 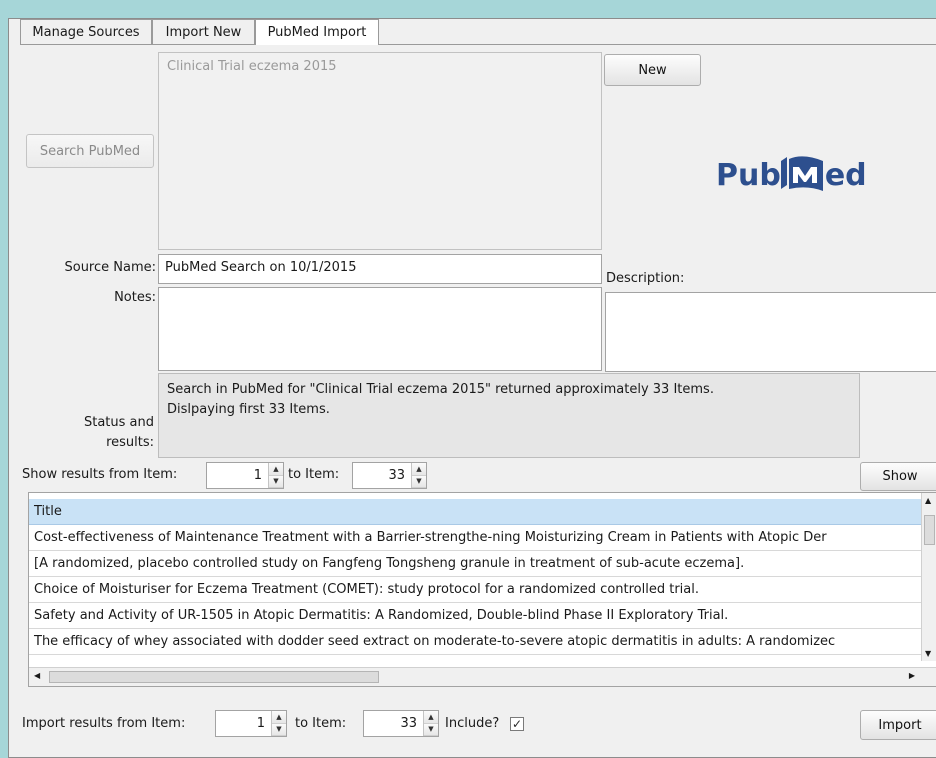 I want to click on import-button: Import, so click(x=898, y=725).